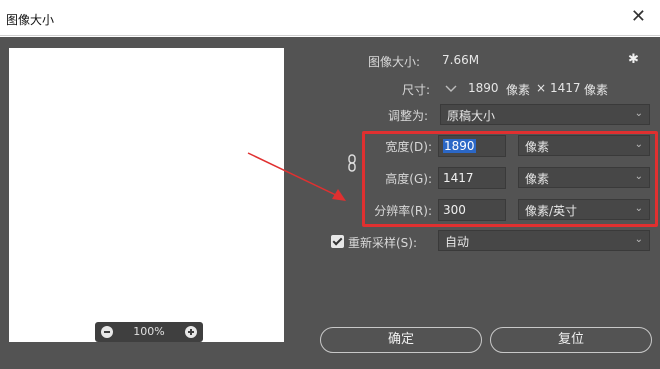 The height and width of the screenshot is (369, 660). What do you see at coordinates (541, 88) in the screenshot?
I see `dimensions-times: ×` at bounding box center [541, 88].